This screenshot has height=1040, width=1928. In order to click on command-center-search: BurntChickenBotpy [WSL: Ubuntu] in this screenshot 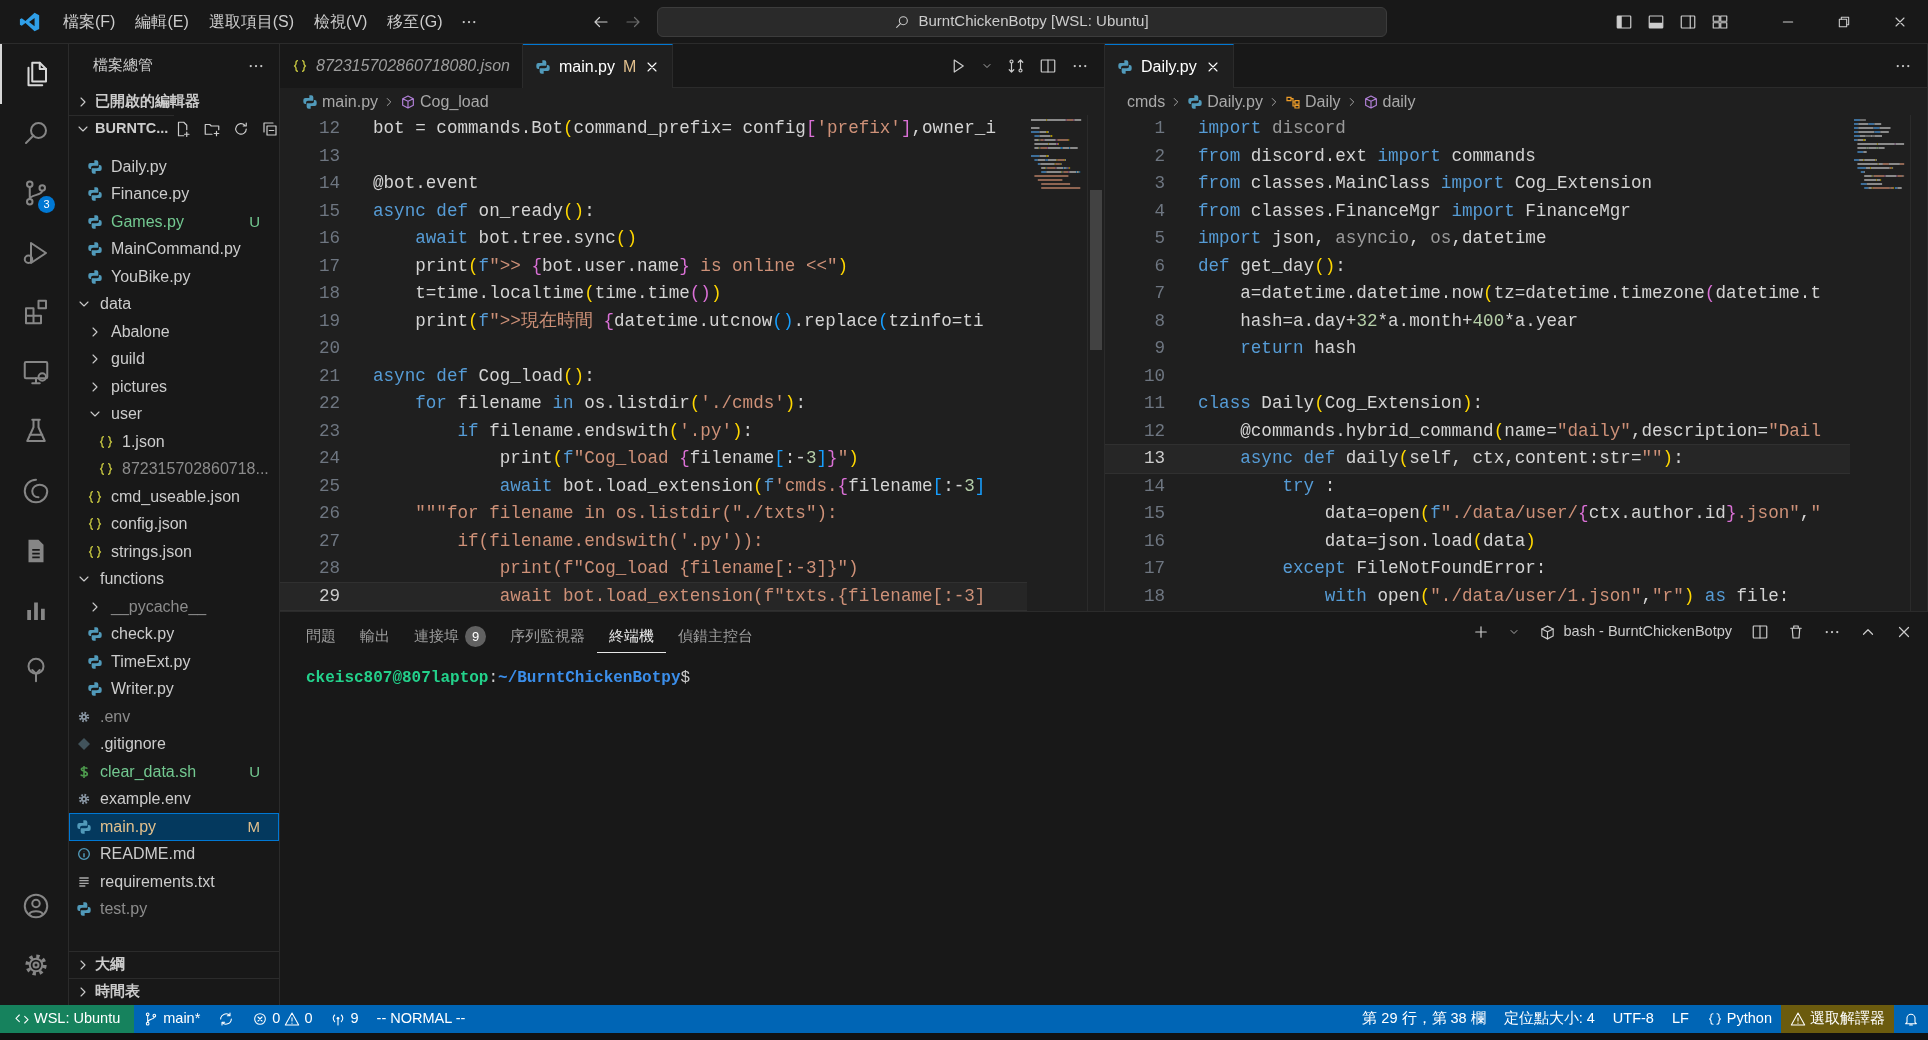, I will do `click(1021, 21)`.